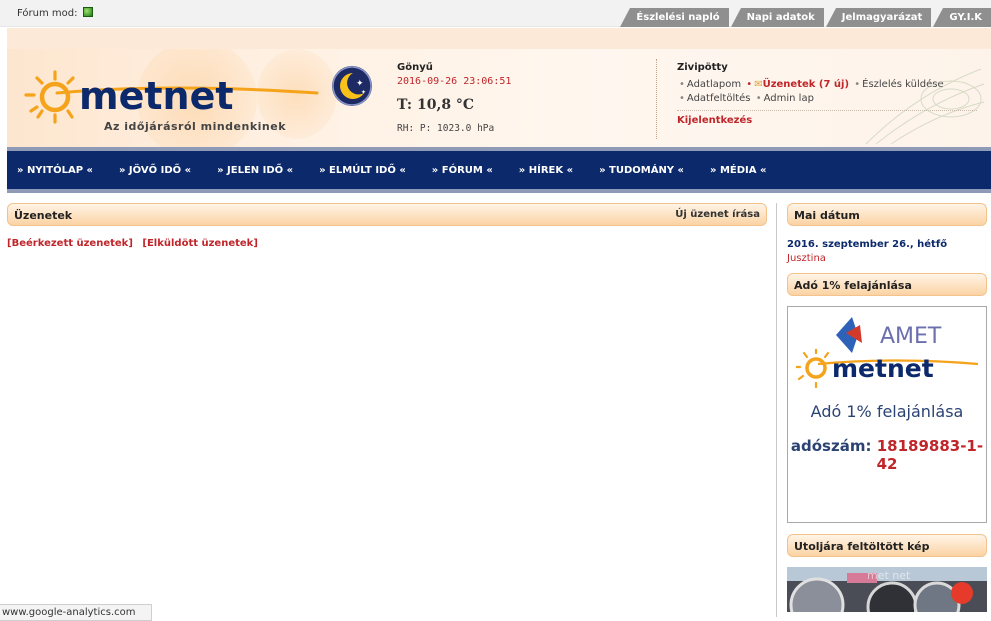 This screenshot has height=621, width=991. I want to click on station-datetime: 2016-09-26 23:06:51, so click(454, 81).